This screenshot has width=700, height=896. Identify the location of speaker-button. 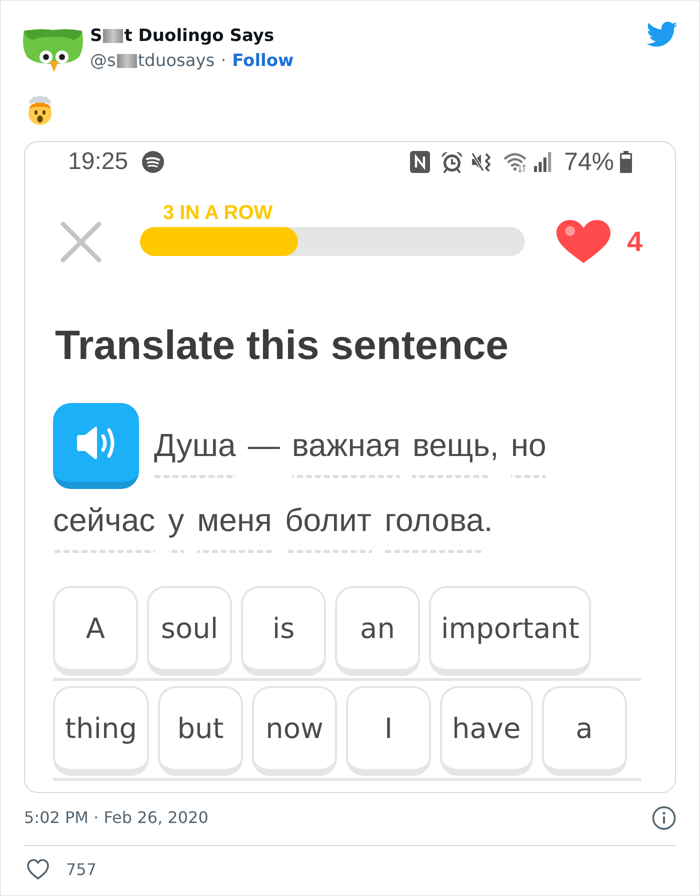
(96, 446).